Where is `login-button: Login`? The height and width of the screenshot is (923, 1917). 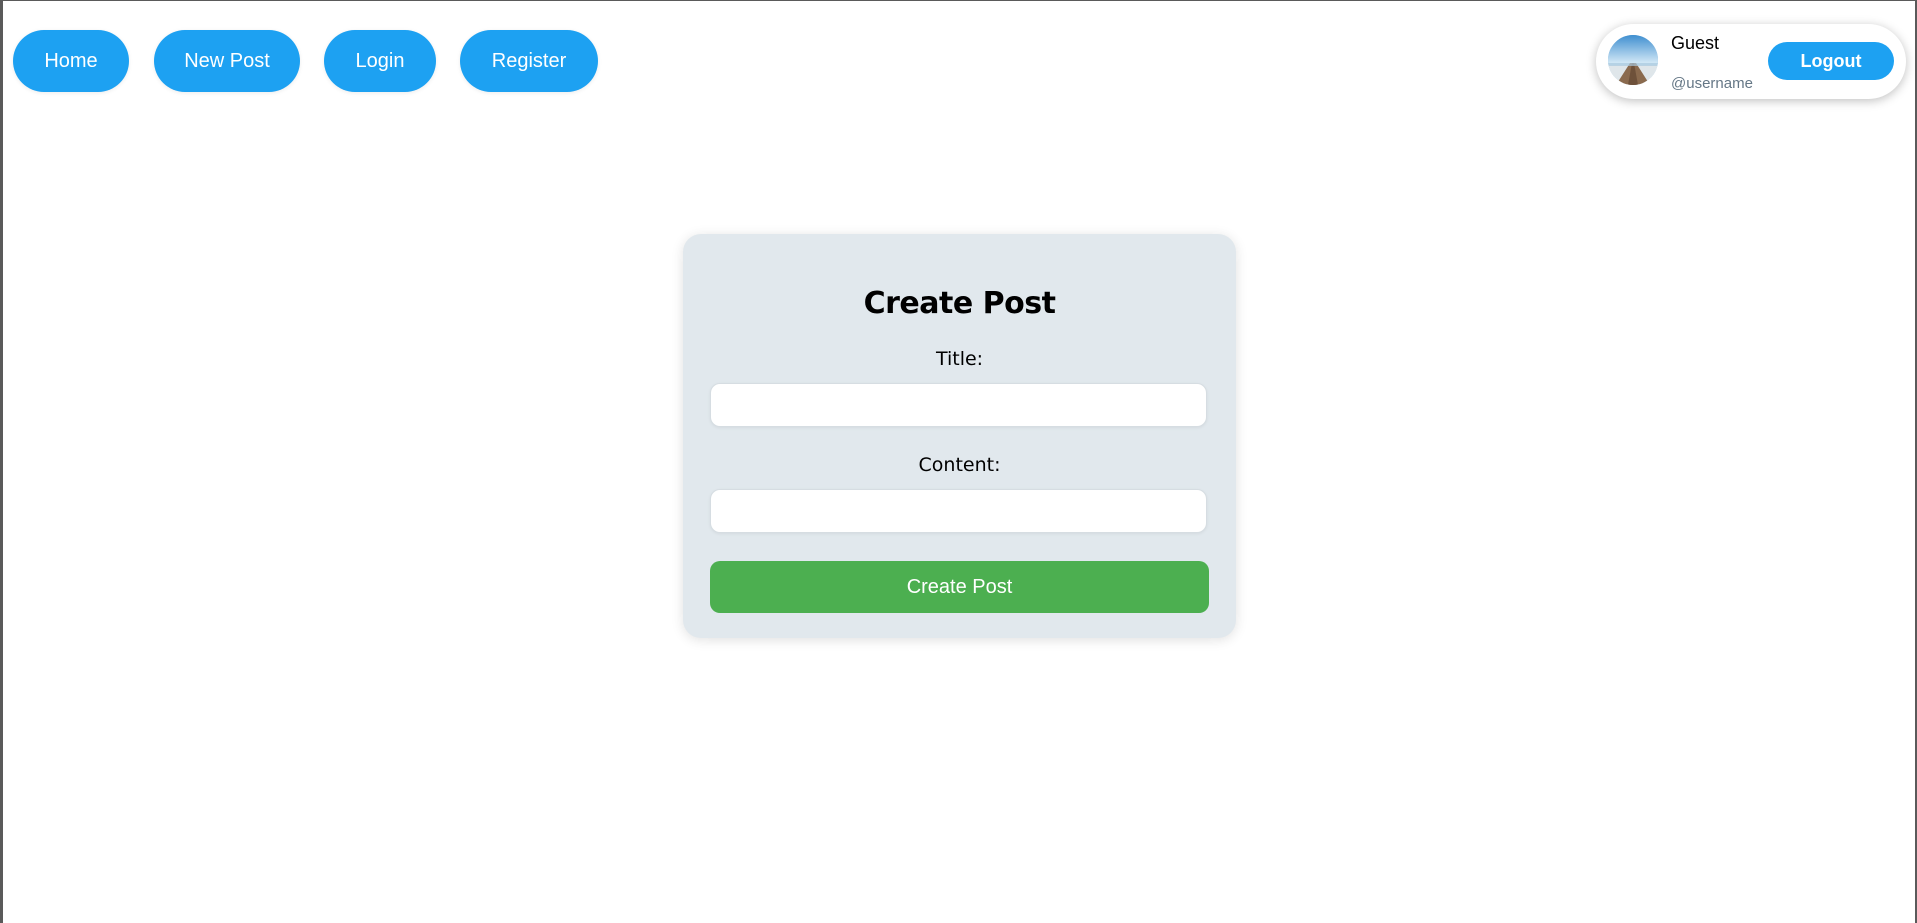 login-button: Login is located at coordinates (380, 61).